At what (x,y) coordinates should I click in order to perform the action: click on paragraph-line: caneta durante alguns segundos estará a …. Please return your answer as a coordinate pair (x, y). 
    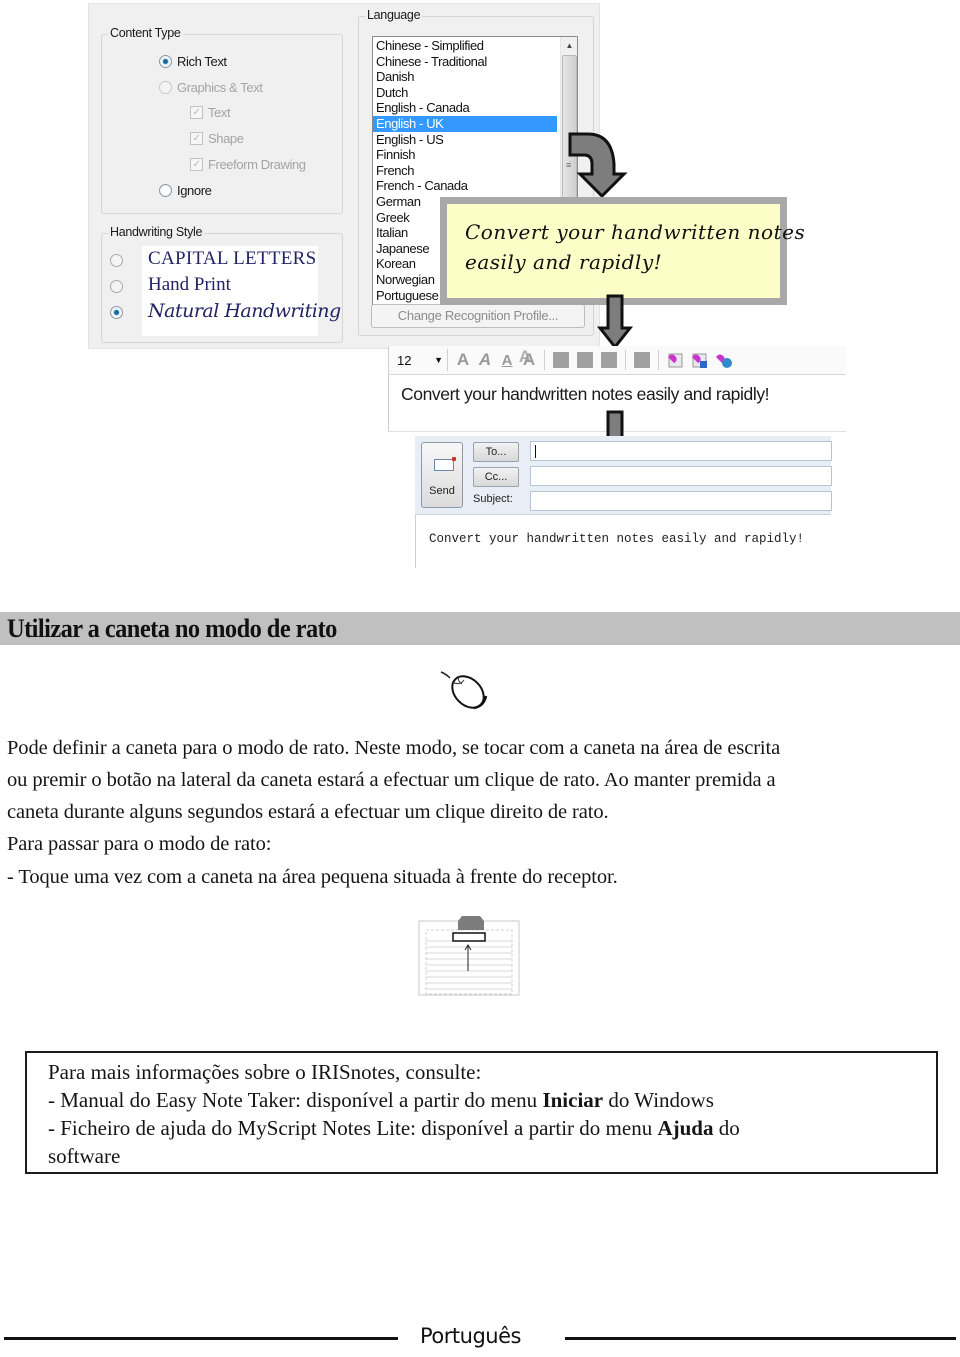
    Looking at the image, I should click on (308, 812).